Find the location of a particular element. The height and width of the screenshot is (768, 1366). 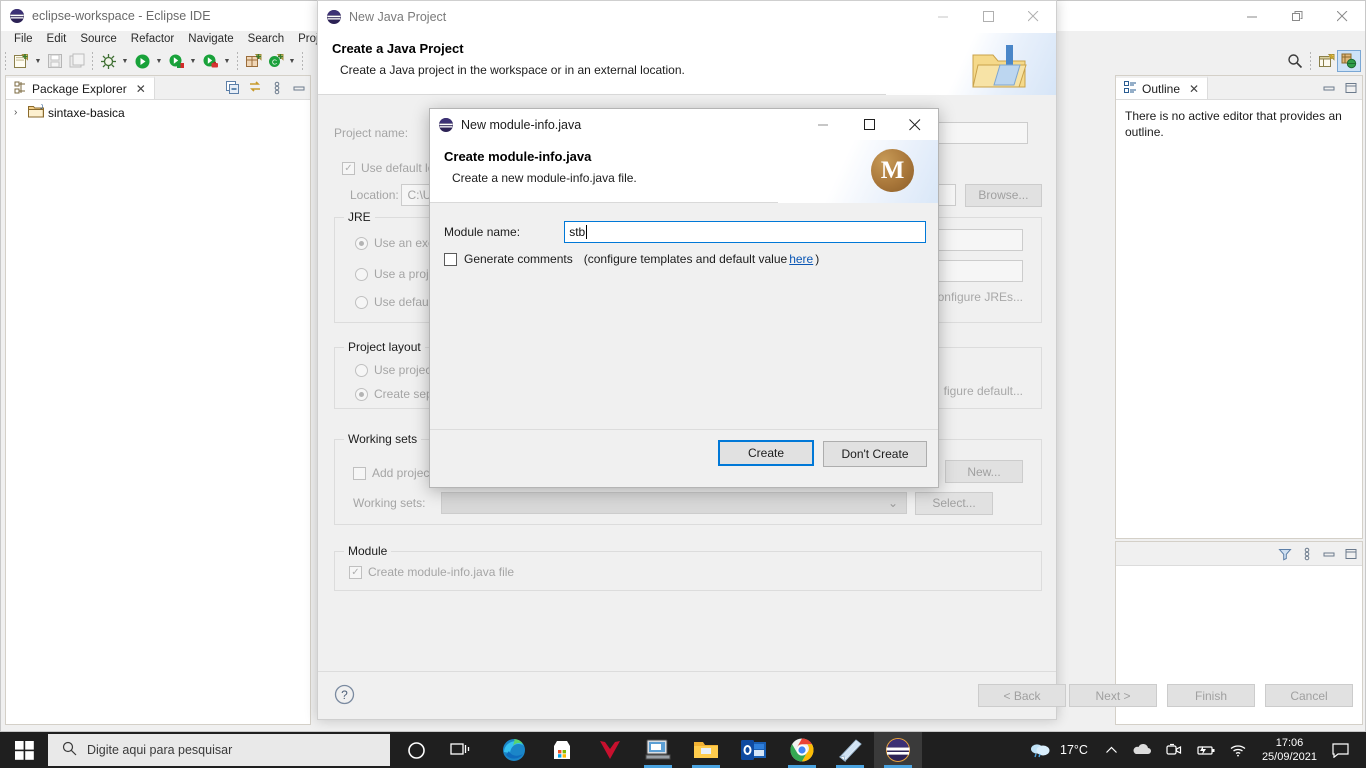

working-sets-combo: ⌄ is located at coordinates (674, 503).